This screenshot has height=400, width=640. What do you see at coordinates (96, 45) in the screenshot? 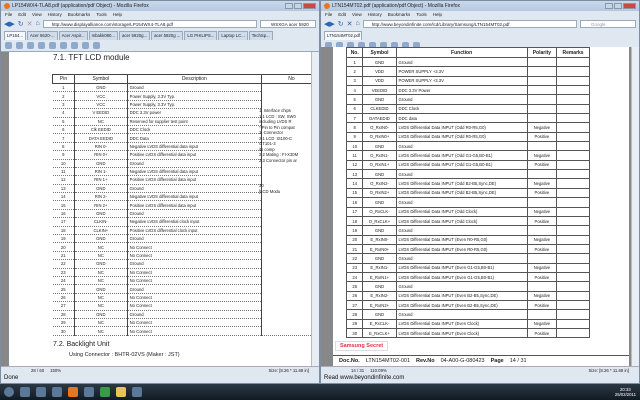
I see `hand-tool-icon` at bounding box center [96, 45].